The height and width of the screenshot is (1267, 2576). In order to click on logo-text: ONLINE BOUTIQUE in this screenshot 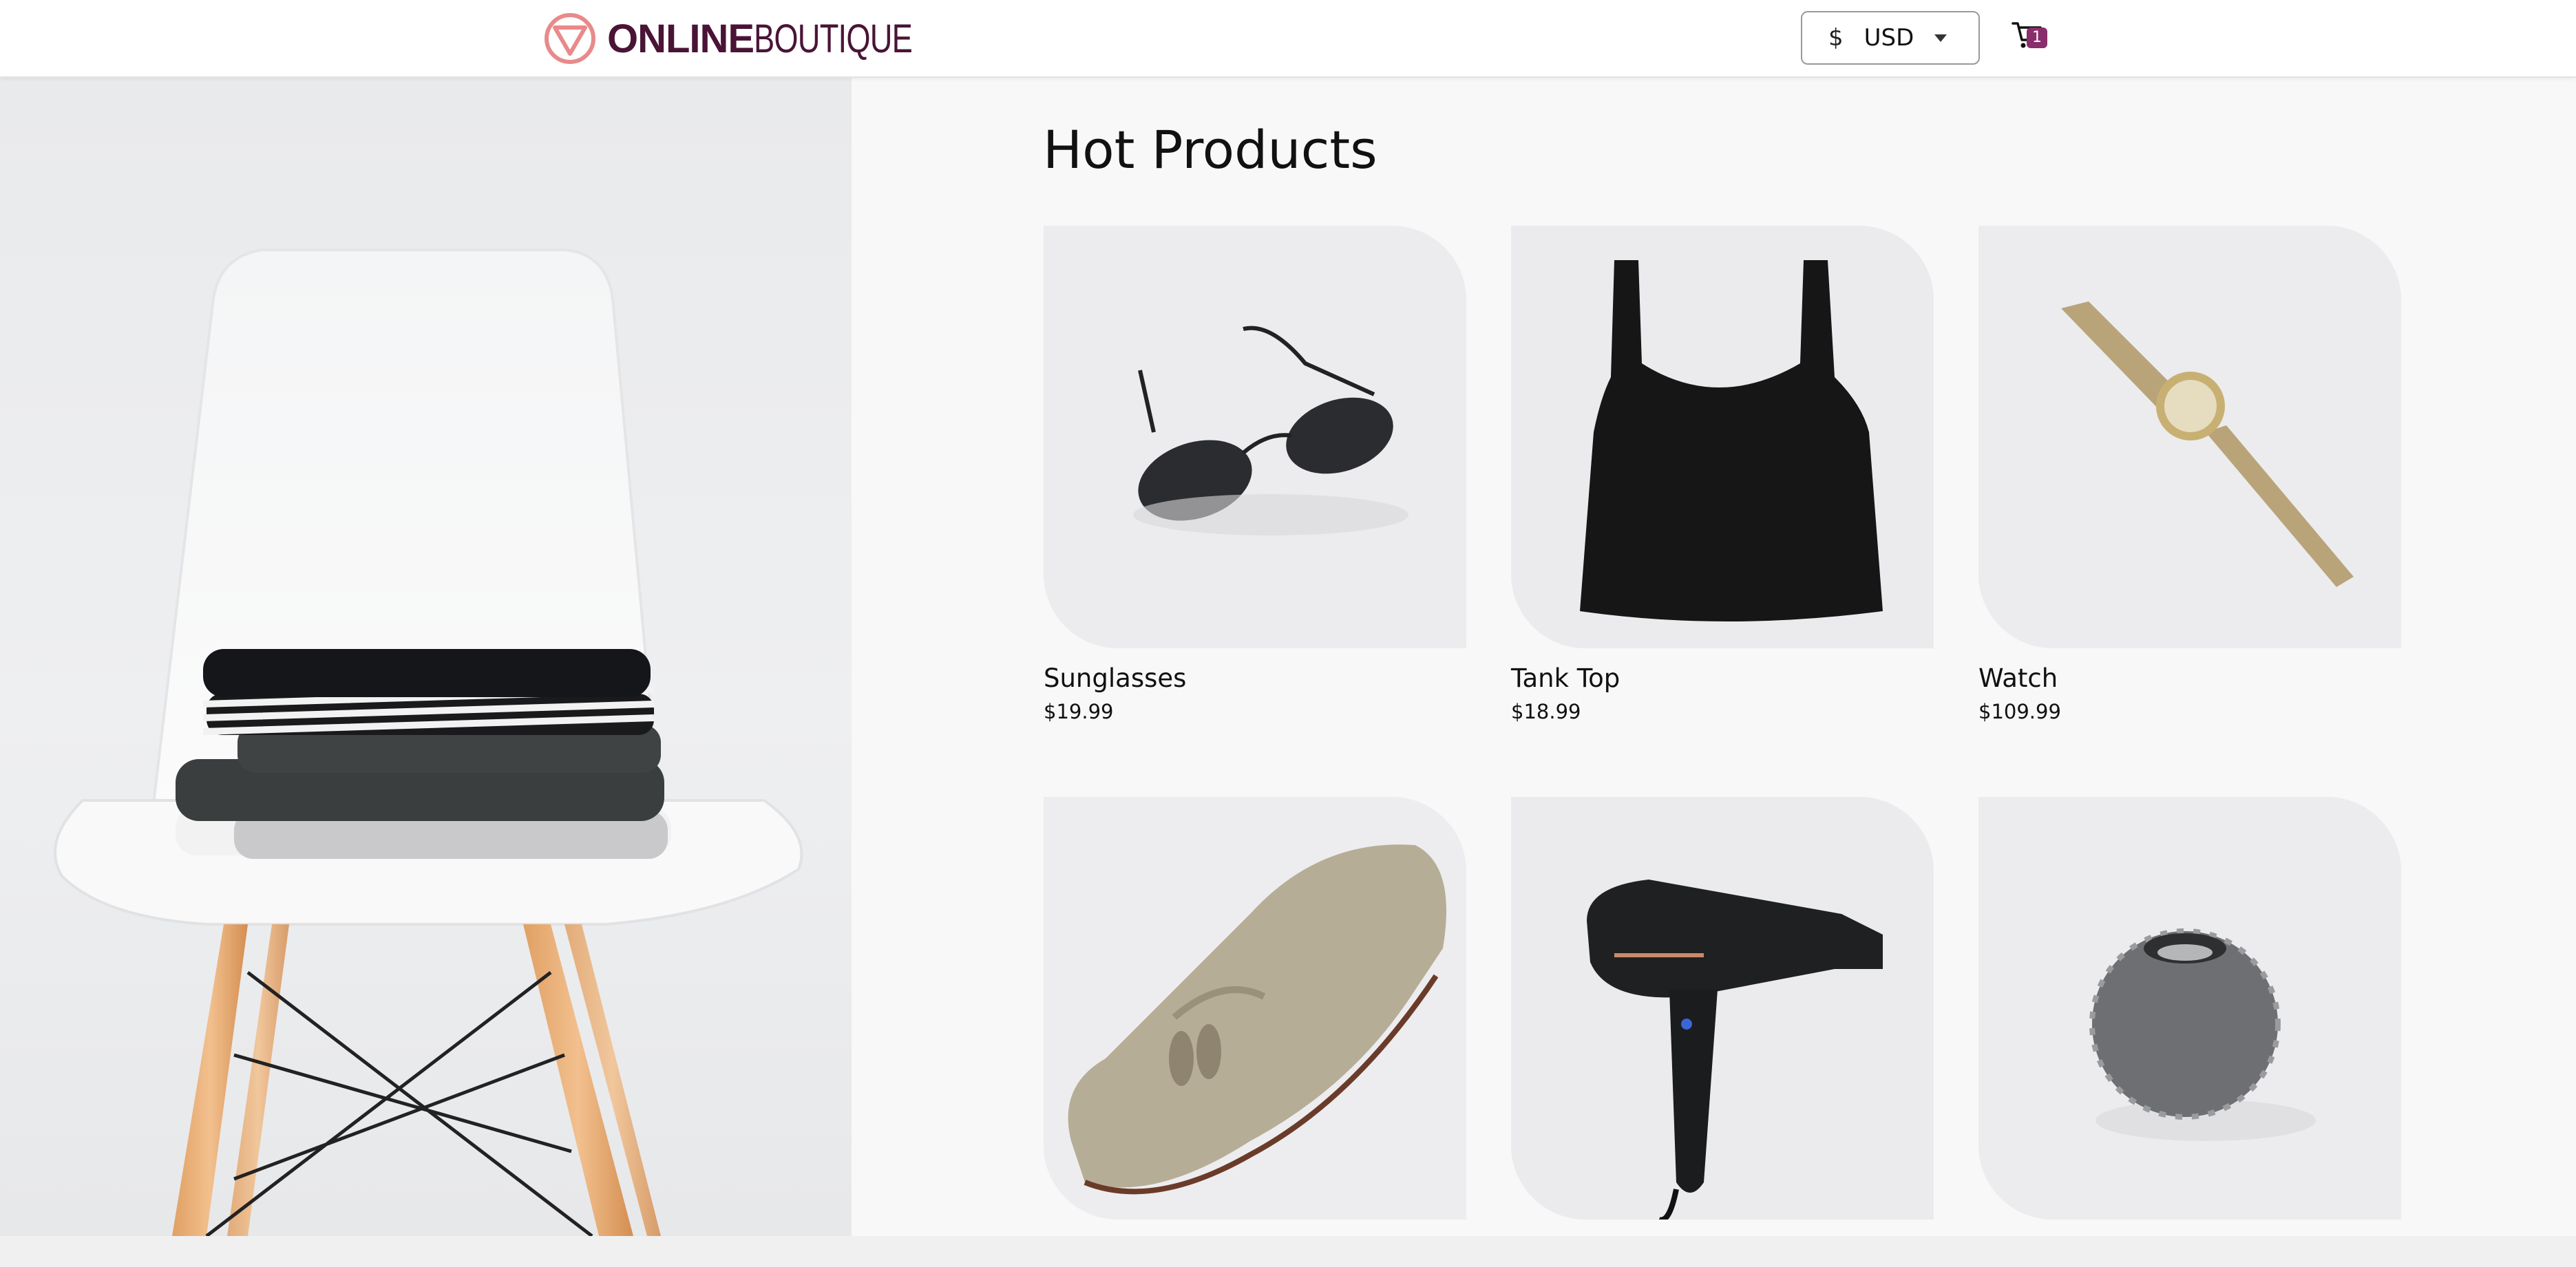, I will do `click(782, 39)`.